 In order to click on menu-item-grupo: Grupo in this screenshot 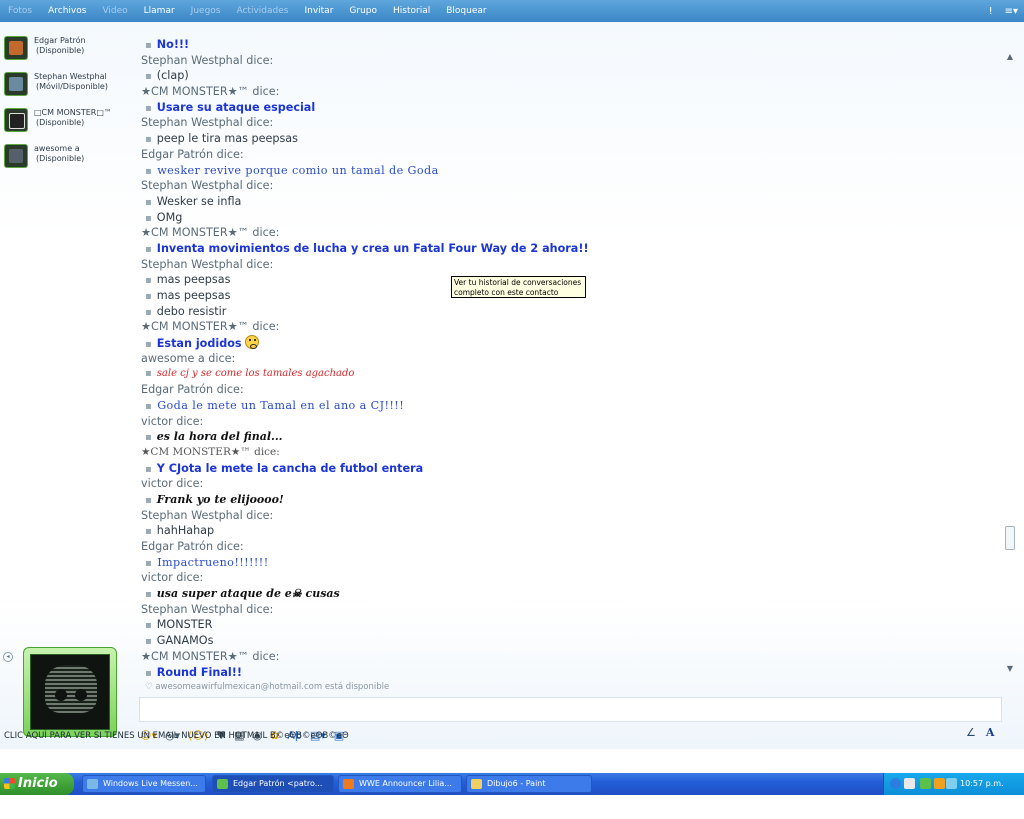, I will do `click(363, 11)`.